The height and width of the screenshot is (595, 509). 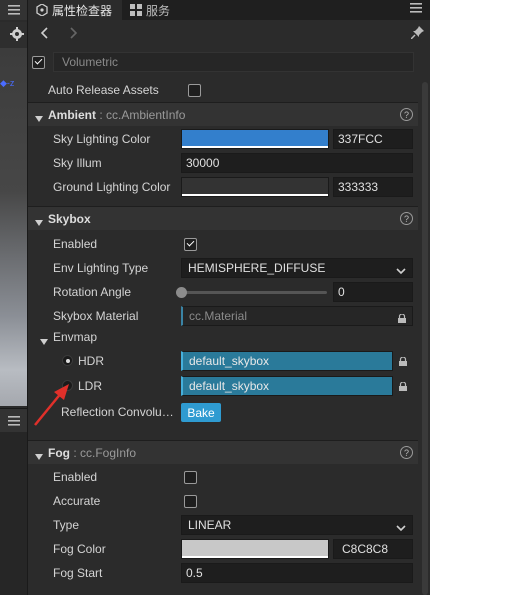 What do you see at coordinates (297, 525) in the screenshot?
I see `fog-type-select: LINEAR` at bounding box center [297, 525].